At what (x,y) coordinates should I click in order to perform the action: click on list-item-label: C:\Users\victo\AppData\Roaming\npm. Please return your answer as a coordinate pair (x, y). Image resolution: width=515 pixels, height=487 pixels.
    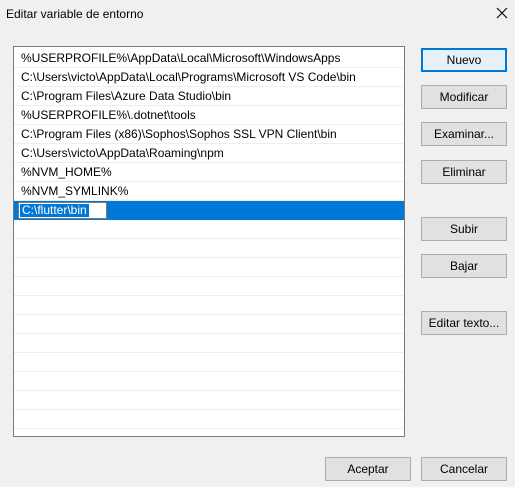
    Looking at the image, I should click on (122, 153).